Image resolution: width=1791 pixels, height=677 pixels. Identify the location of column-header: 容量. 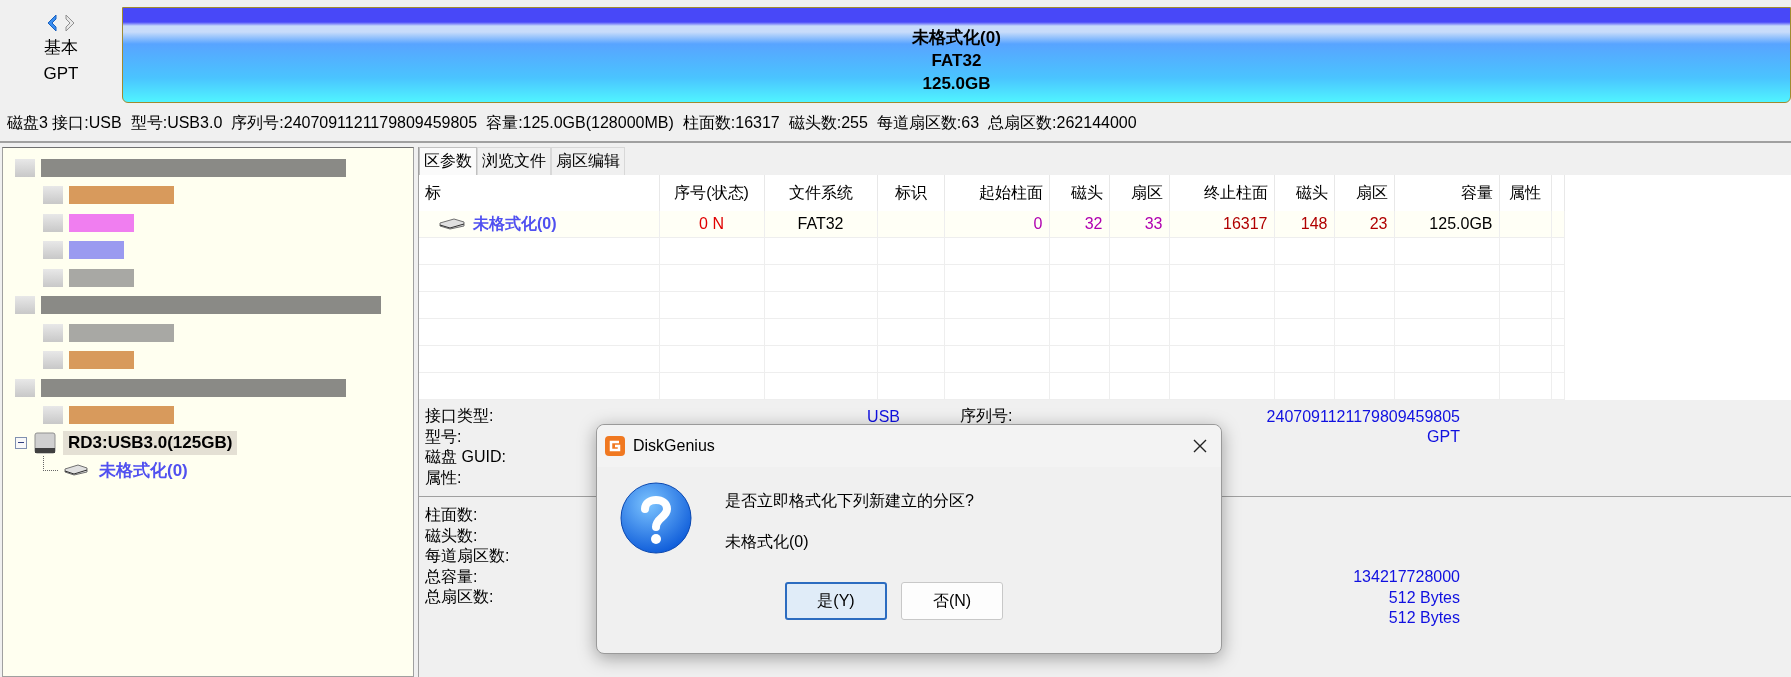
(1476, 192).